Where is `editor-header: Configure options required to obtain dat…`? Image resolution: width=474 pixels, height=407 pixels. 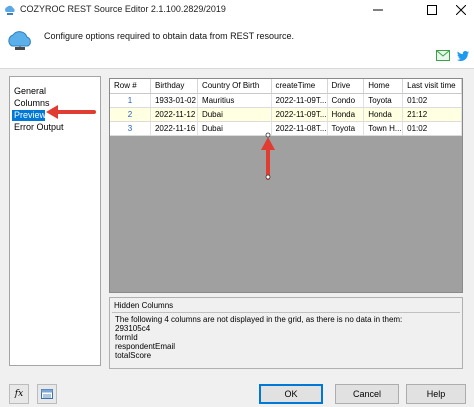 editor-header: Configure options required to obtain dat… is located at coordinates (237, 44).